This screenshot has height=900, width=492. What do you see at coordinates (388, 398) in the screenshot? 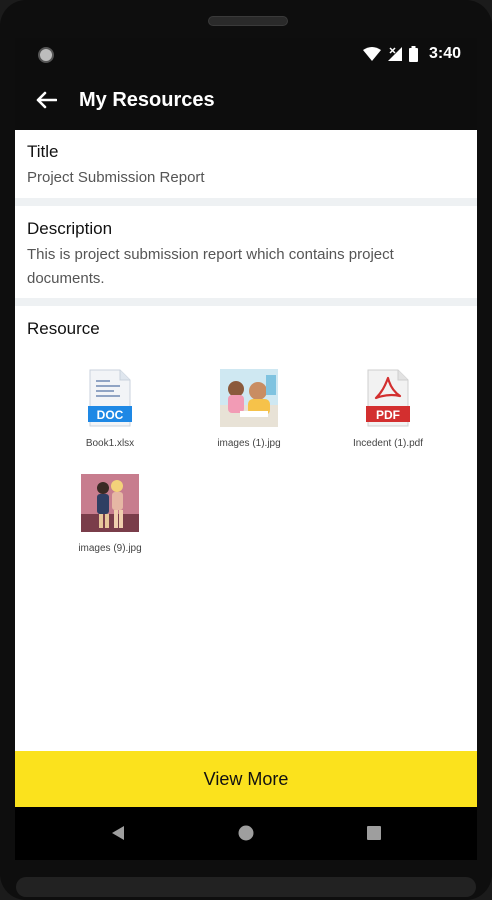
I see `pdf-file-icon: PDF` at bounding box center [388, 398].